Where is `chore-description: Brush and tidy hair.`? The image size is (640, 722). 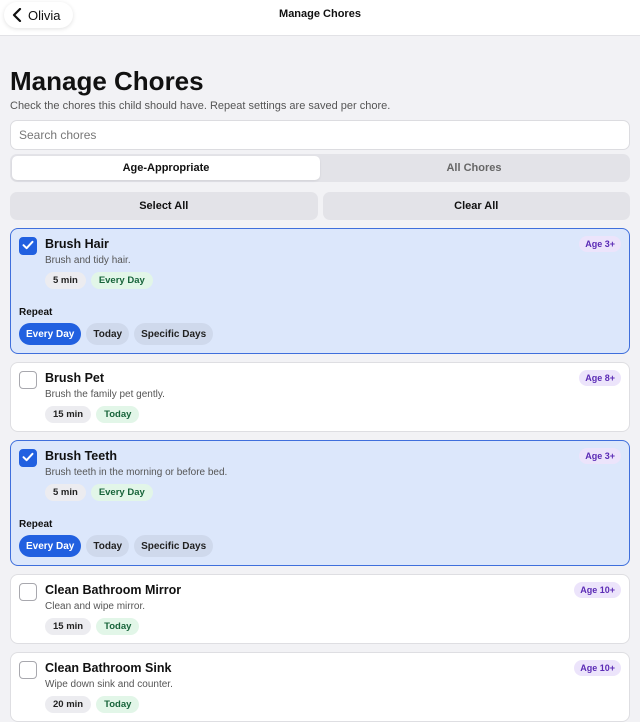 chore-description: Brush and tidy hair. is located at coordinates (88, 260).